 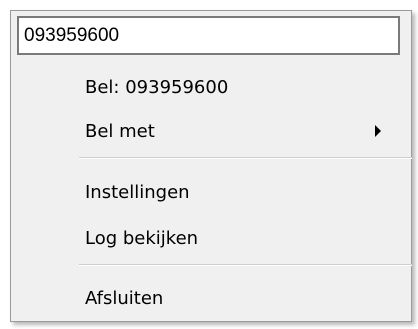 I want to click on menu-item-settings: Instellingen, so click(x=206, y=192).